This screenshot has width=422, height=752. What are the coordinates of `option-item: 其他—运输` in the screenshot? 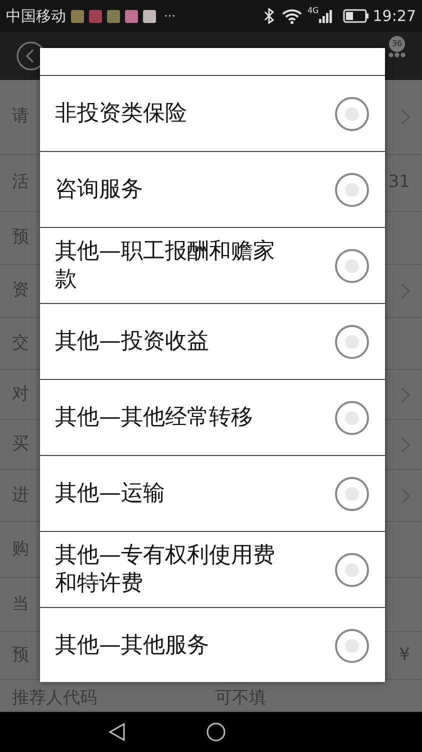 It's located at (212, 493).